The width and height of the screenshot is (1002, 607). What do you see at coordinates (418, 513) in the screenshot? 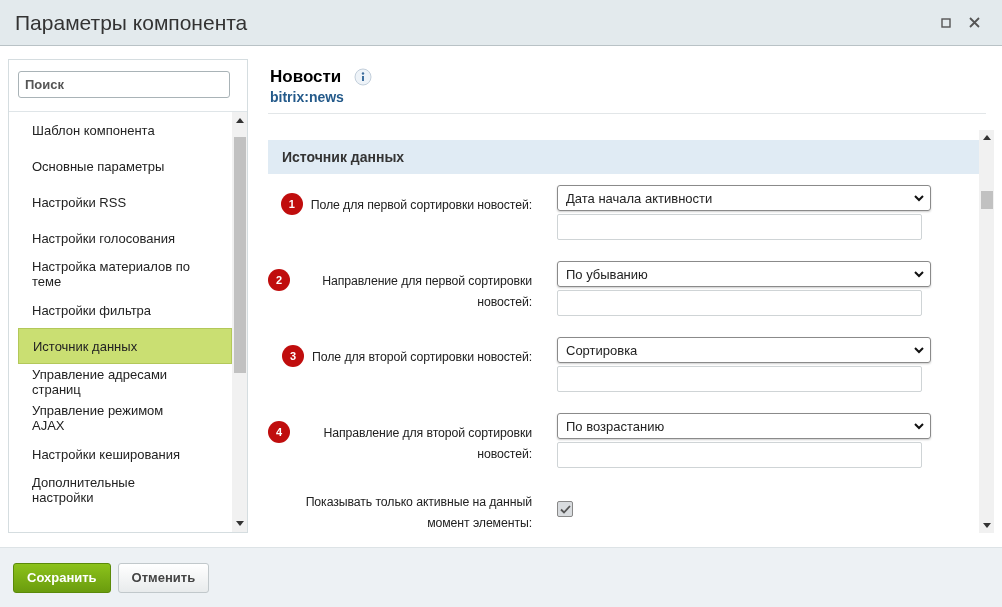
I see `field-label: Показывать только активные на данный момент элементы:` at bounding box center [418, 513].